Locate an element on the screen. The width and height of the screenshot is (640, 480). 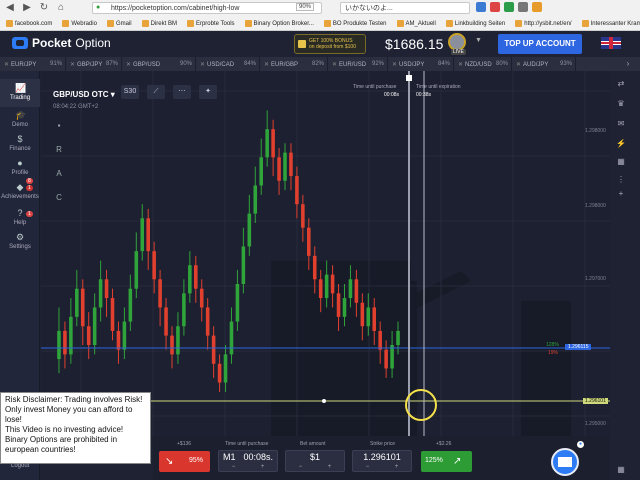
time-mode: M1 is located at coordinates (229, 457).